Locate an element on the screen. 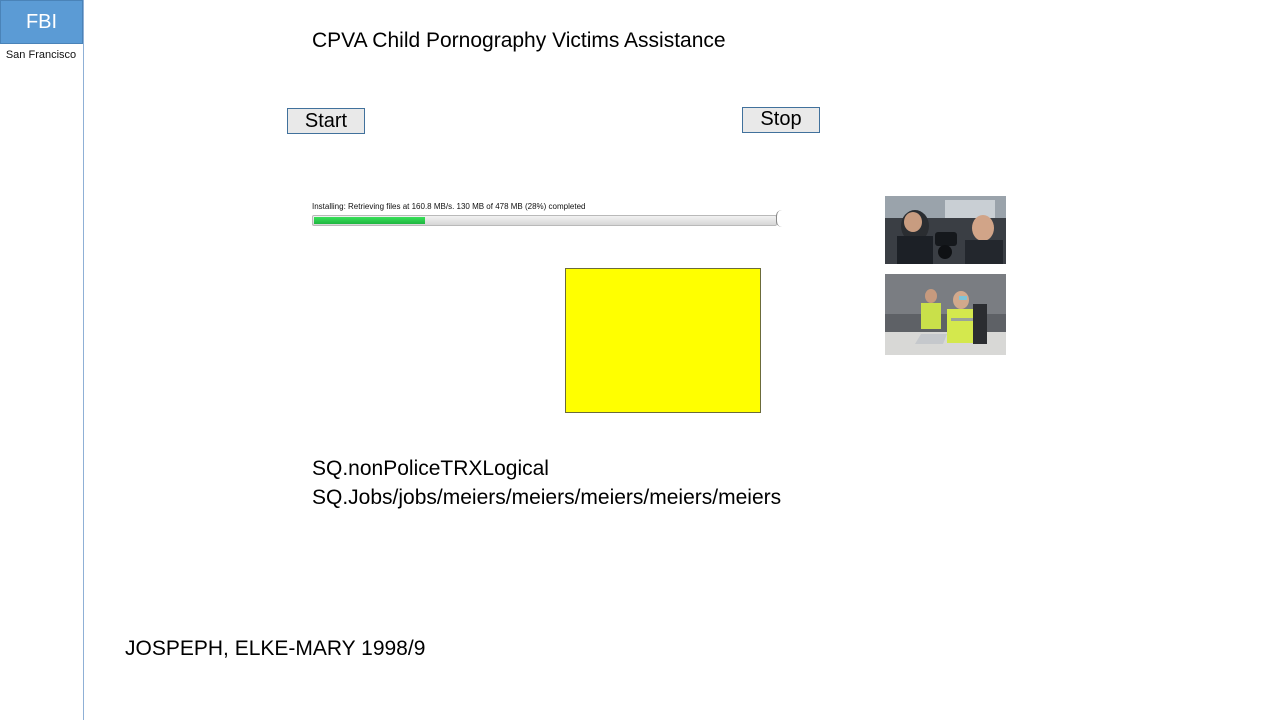 This screenshot has height=720, width=1280. progress-bar is located at coordinates (544, 220).